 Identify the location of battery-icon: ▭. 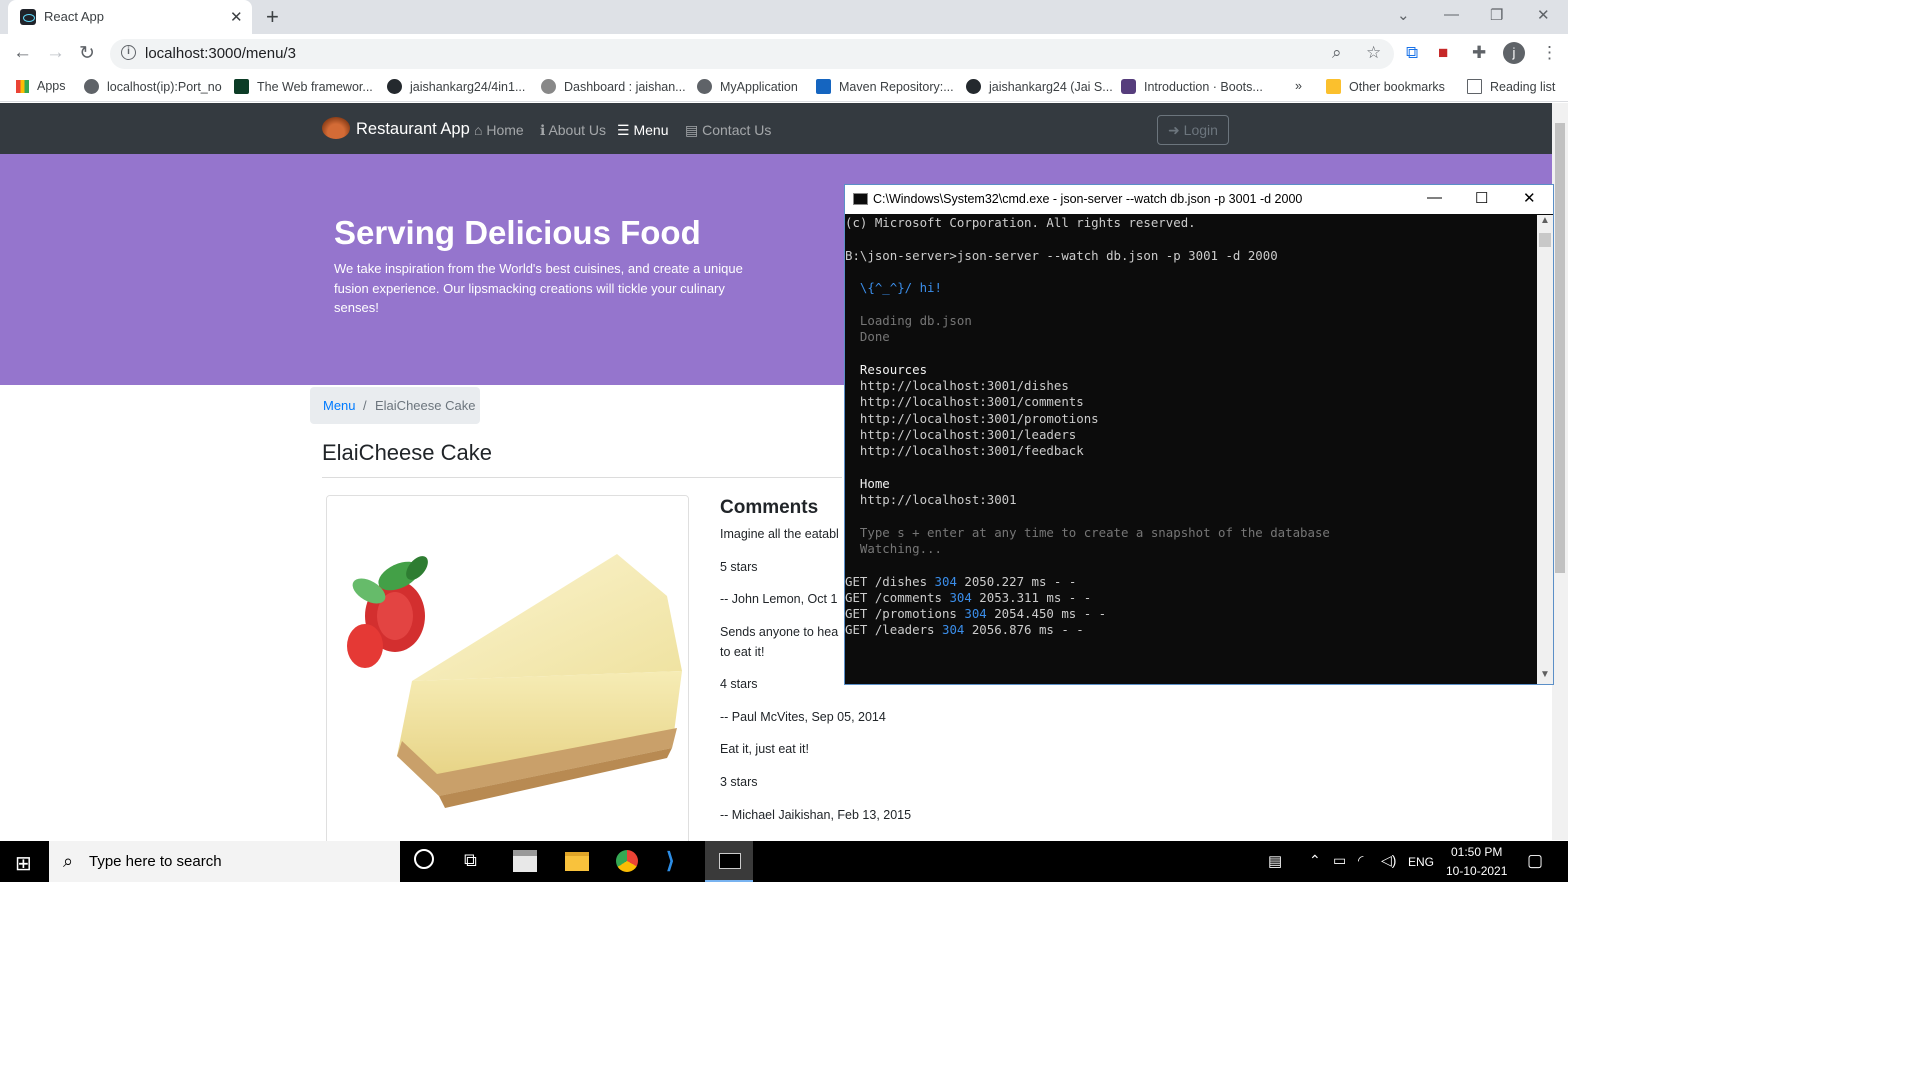
(1339, 860).